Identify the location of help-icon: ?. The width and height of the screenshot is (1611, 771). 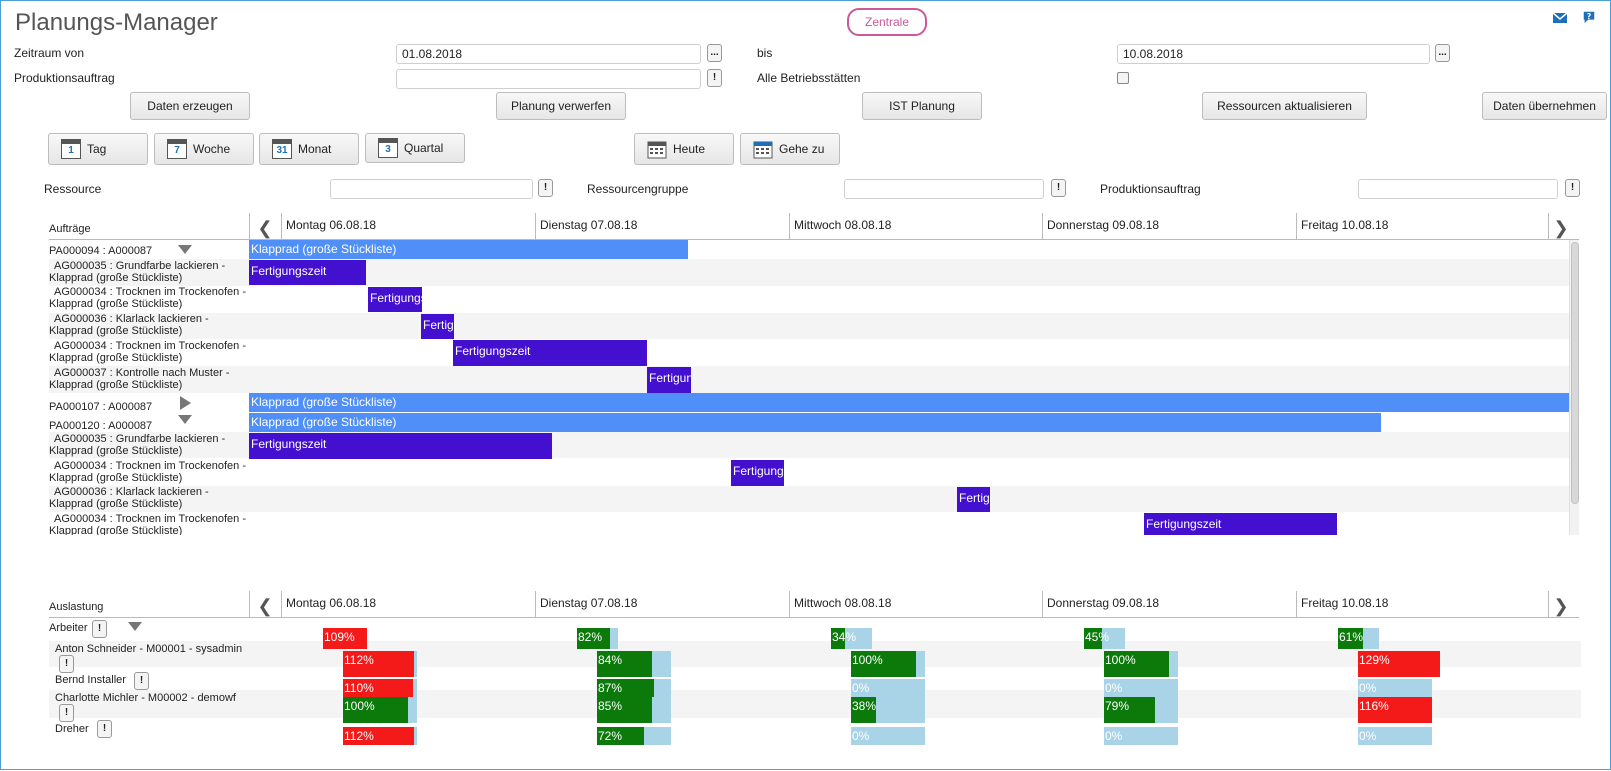
(1589, 17).